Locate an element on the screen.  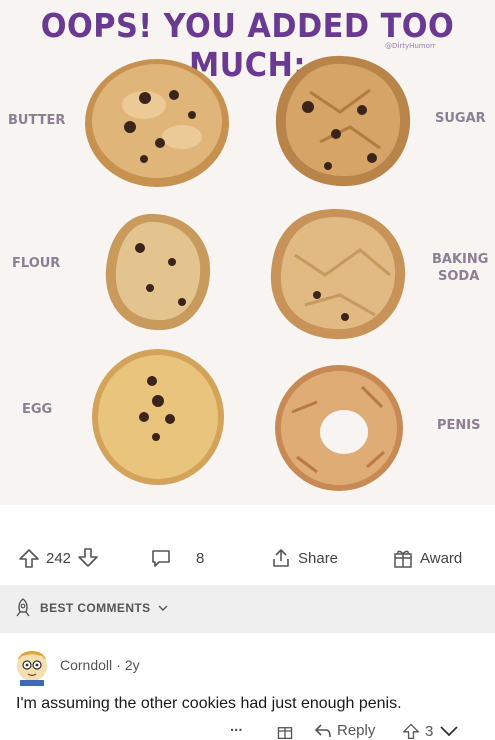
cookie-flour is located at coordinates (158, 272).